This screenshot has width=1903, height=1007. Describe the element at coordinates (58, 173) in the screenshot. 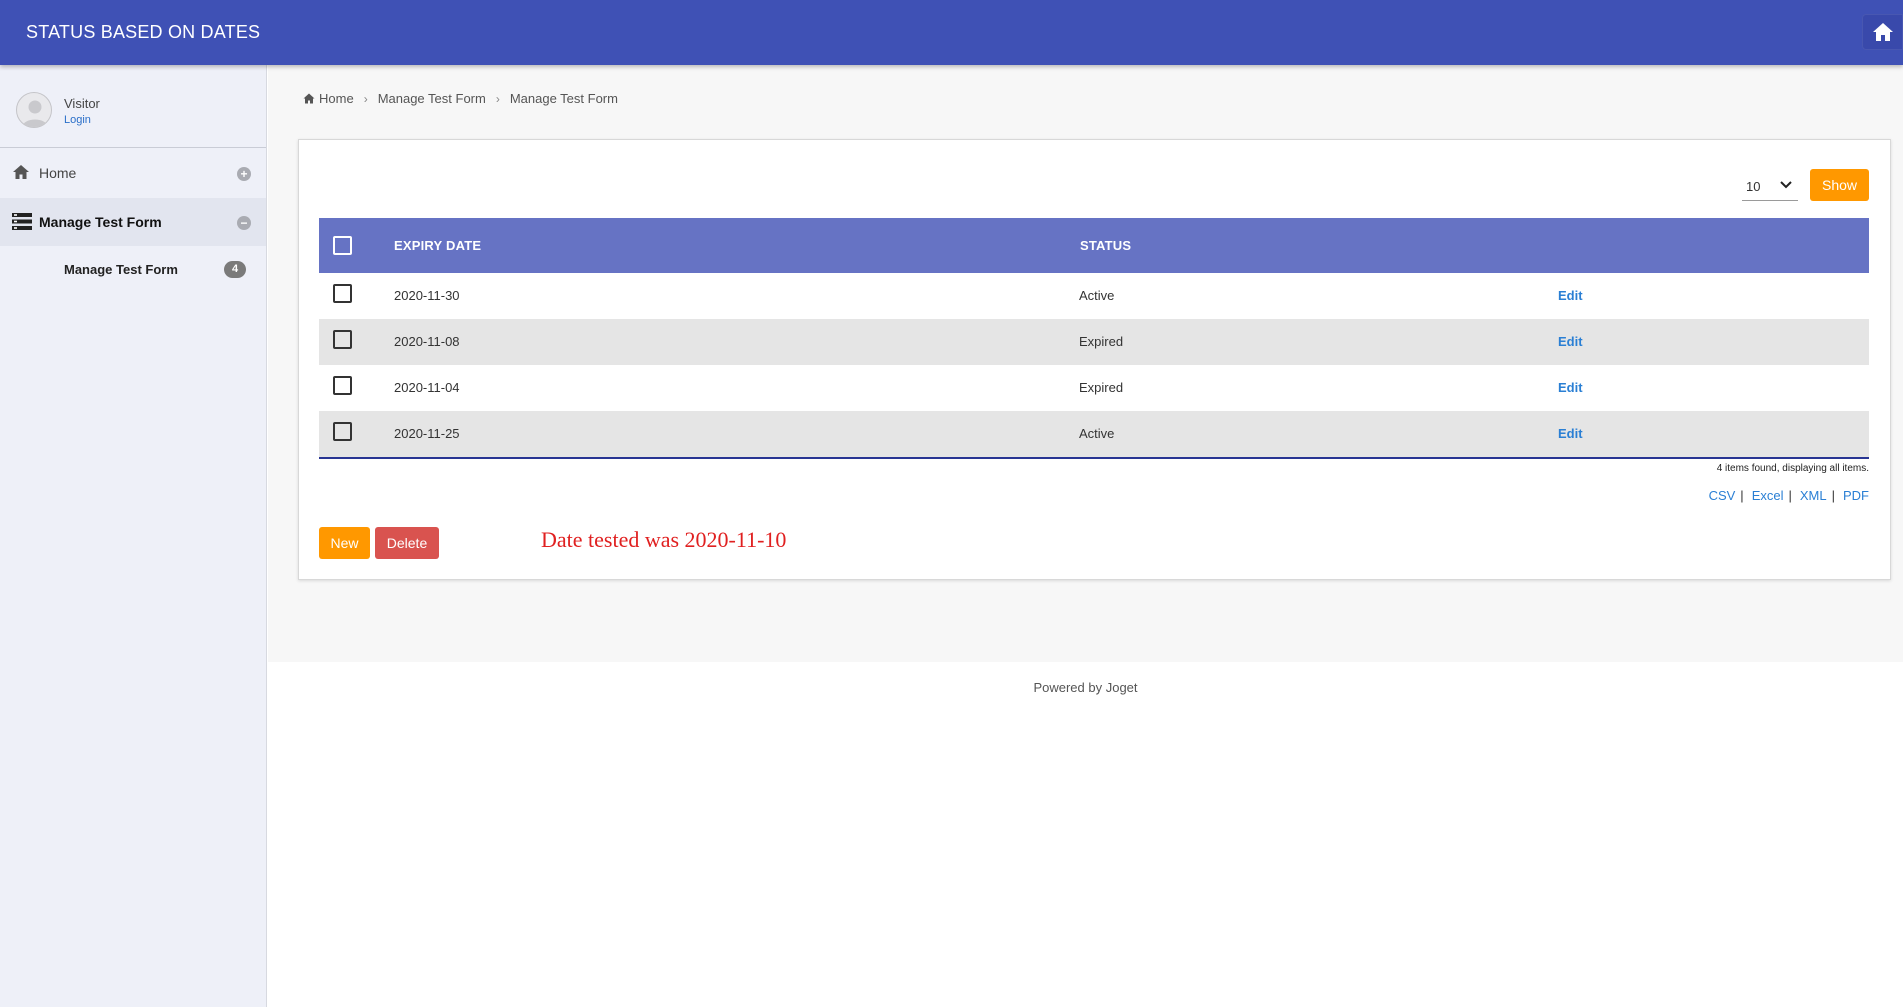

I see `sidebar-item-label: Home` at that location.